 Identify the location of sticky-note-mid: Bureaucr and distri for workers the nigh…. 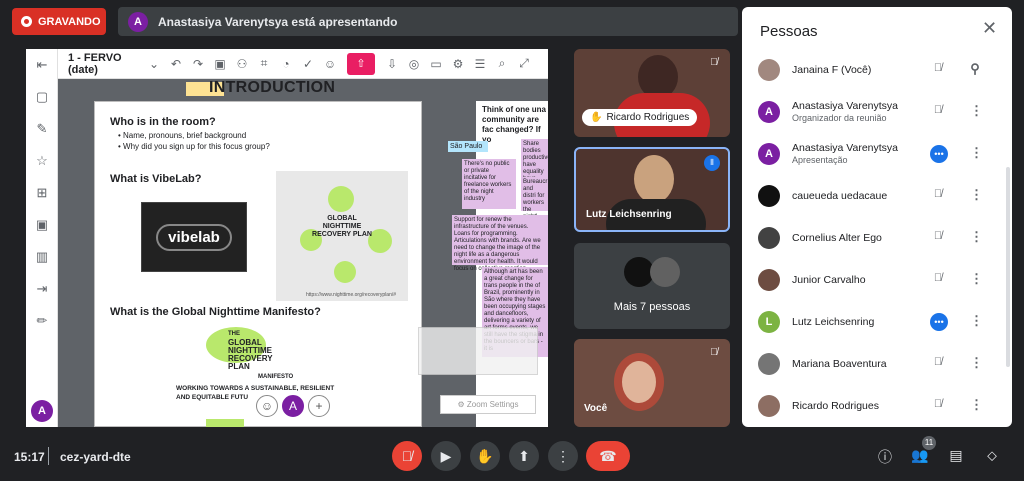
(534, 198).